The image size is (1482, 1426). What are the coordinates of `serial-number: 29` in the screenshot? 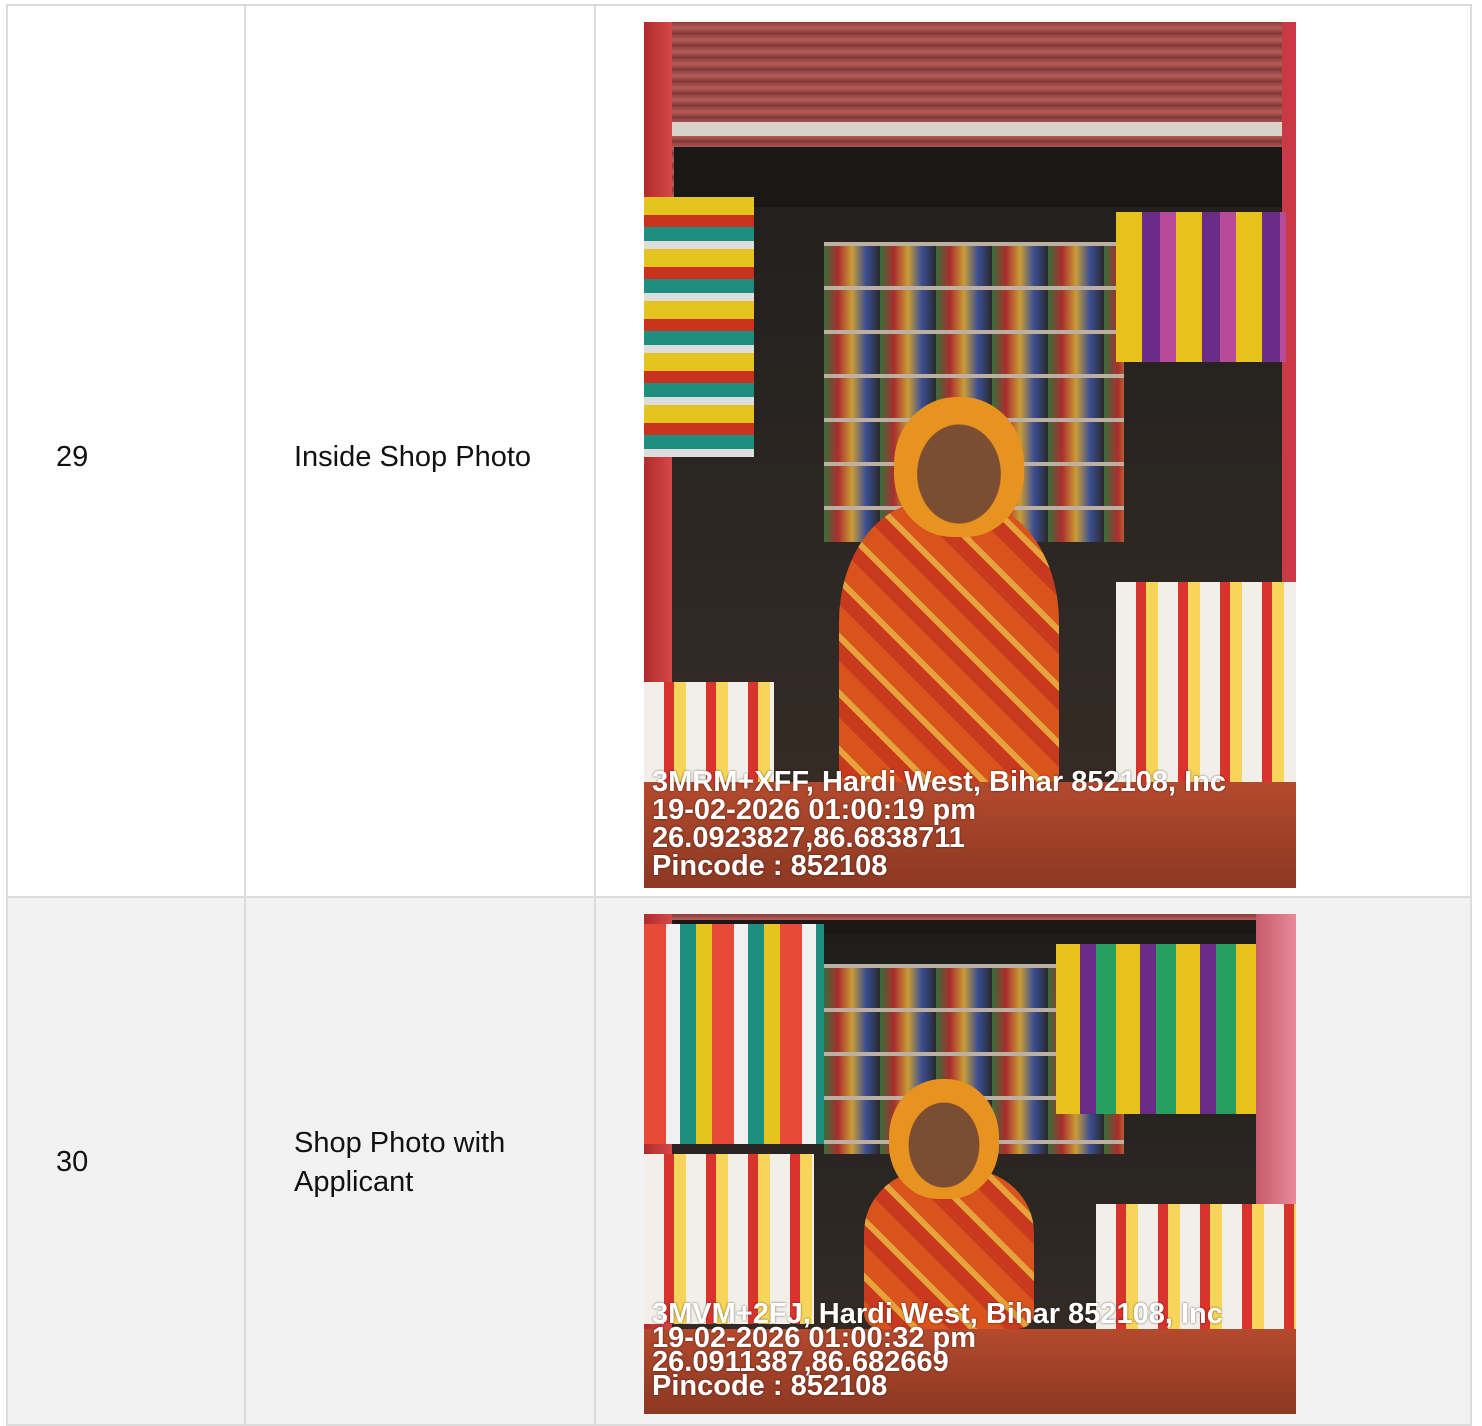 It's located at (72, 457).